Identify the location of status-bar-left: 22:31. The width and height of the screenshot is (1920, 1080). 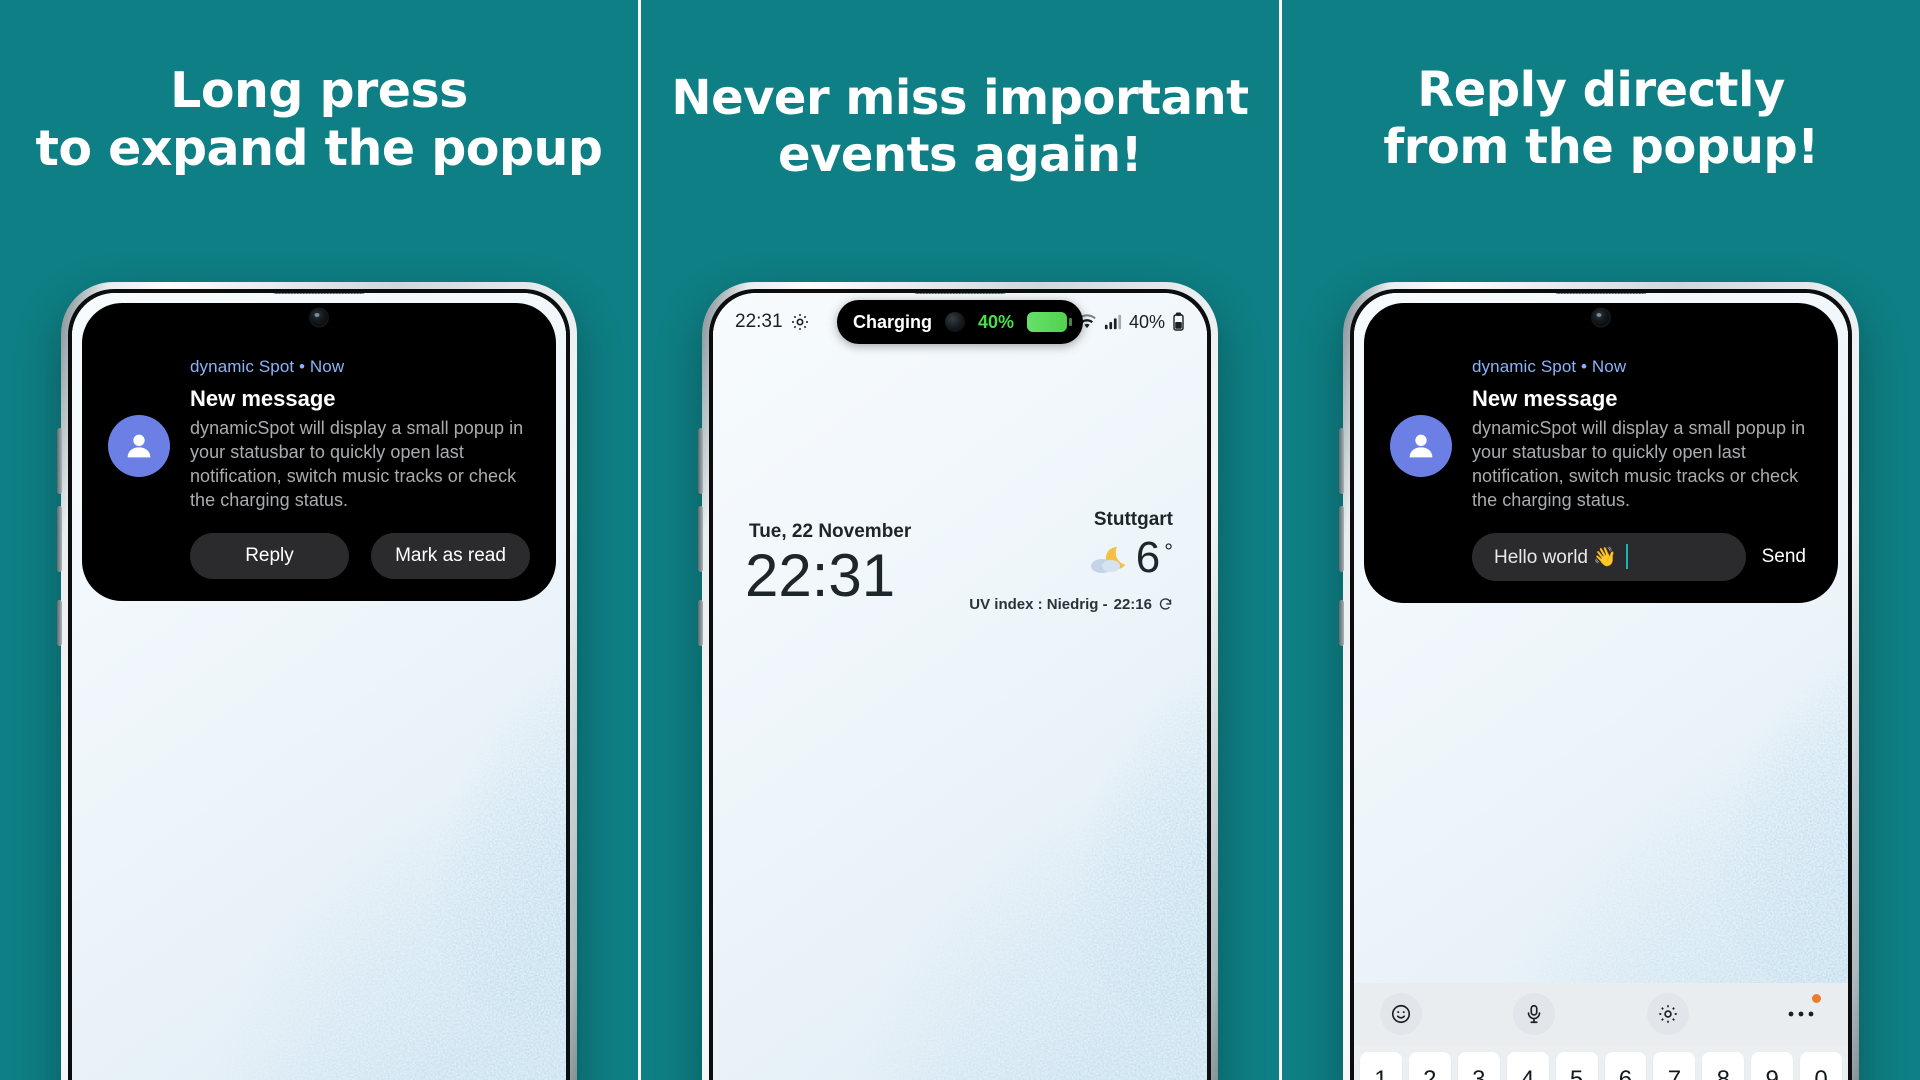
(772, 322).